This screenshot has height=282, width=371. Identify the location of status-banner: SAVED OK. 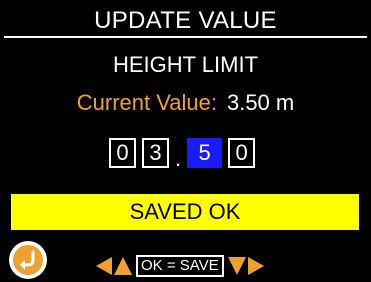
(185, 212).